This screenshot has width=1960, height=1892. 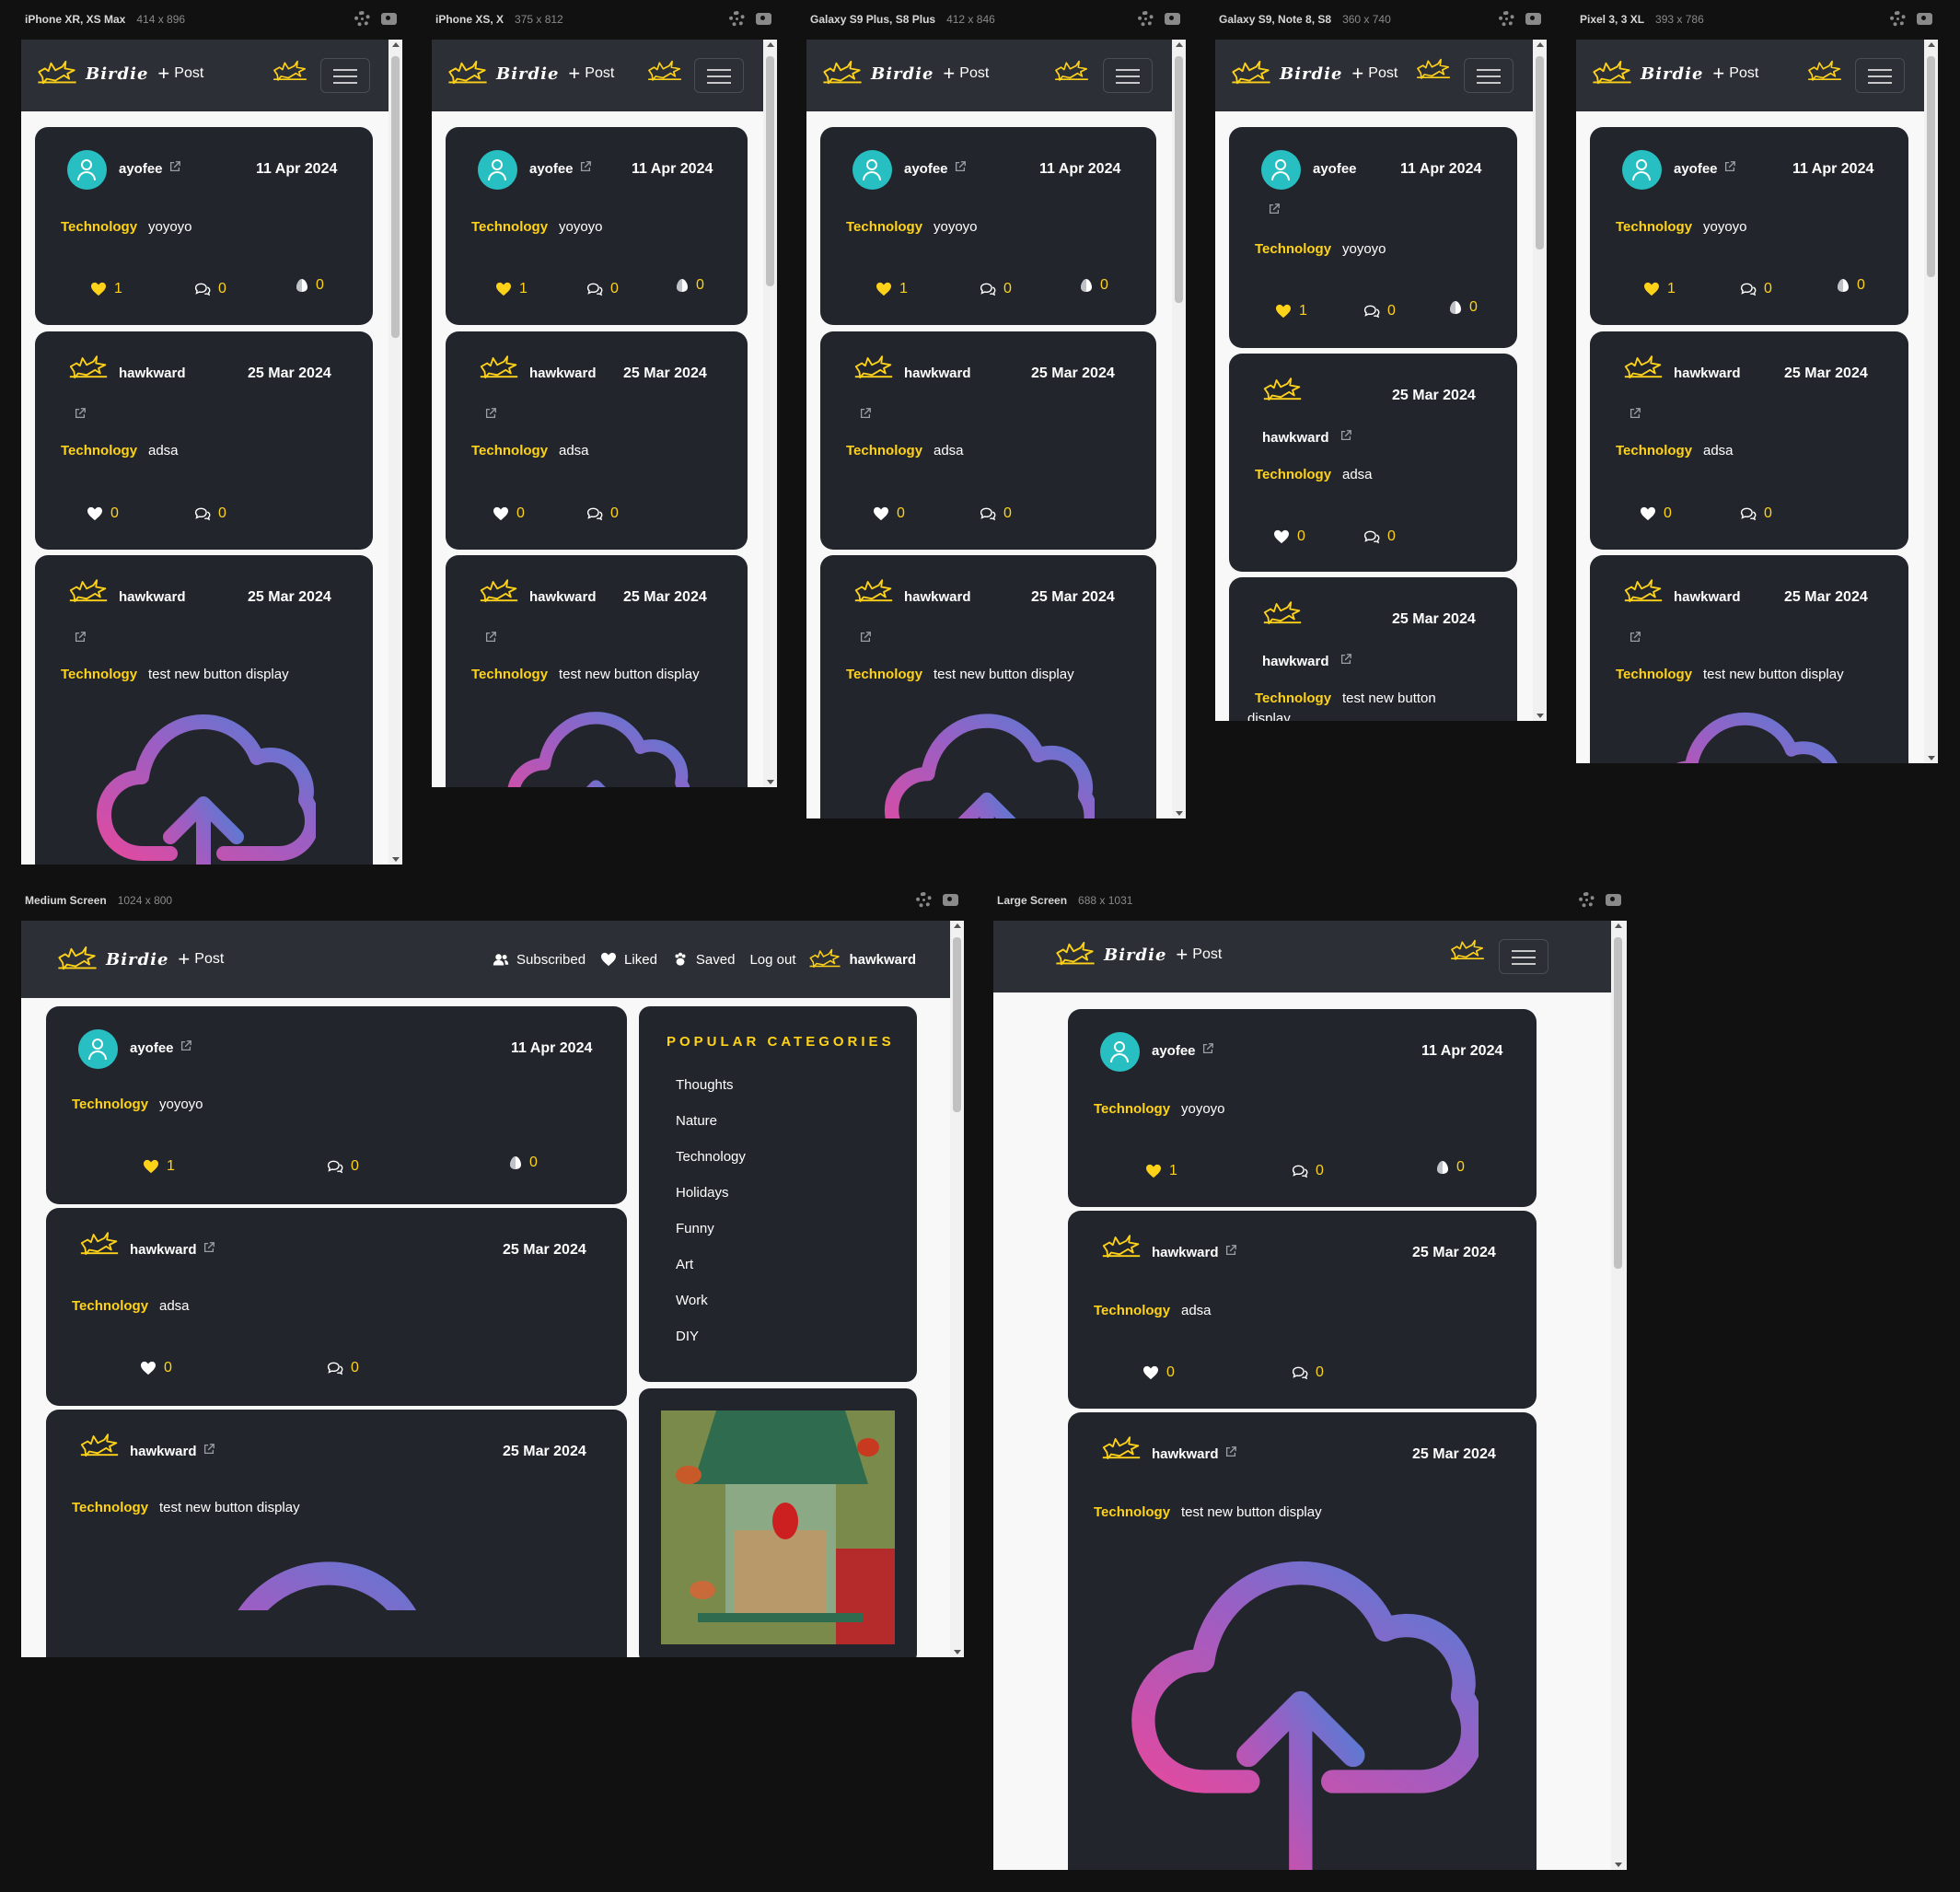 I want to click on nav-saved: Saved, so click(x=716, y=960).